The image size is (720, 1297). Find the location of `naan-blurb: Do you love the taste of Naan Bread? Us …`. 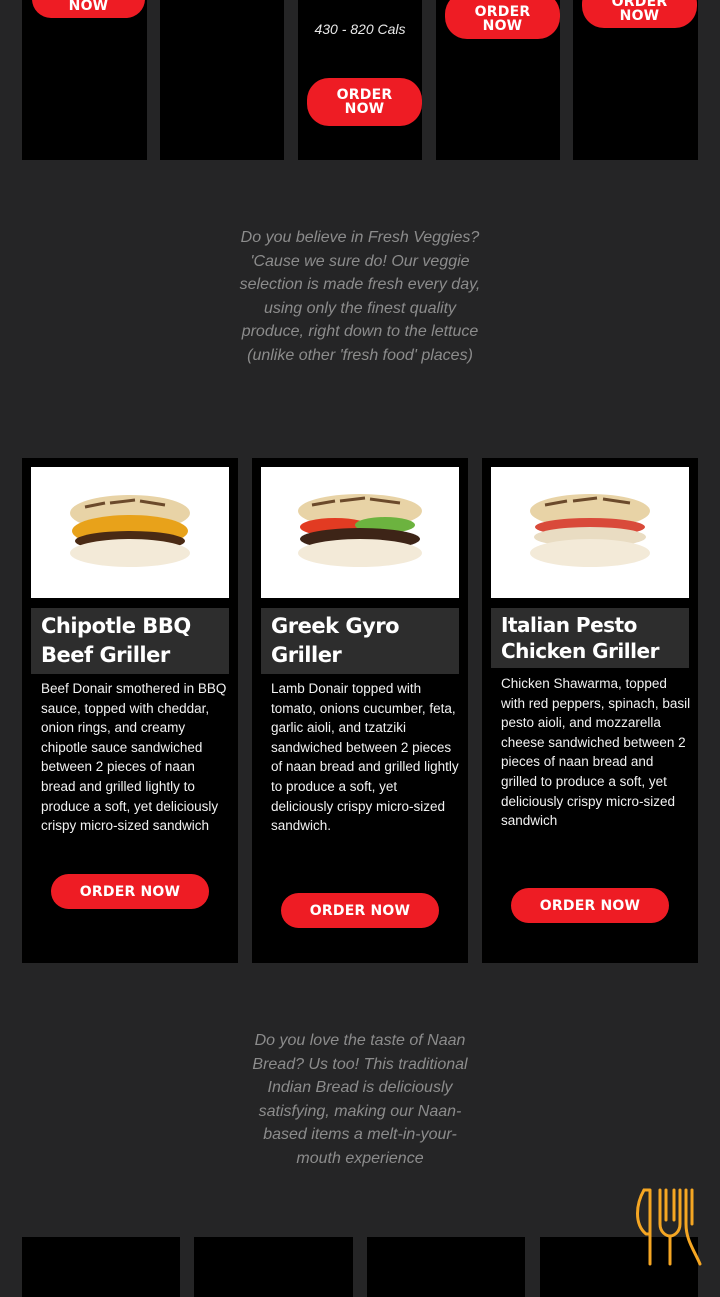

naan-blurb: Do you love the taste of Naan Bread? Us … is located at coordinates (360, 1099).